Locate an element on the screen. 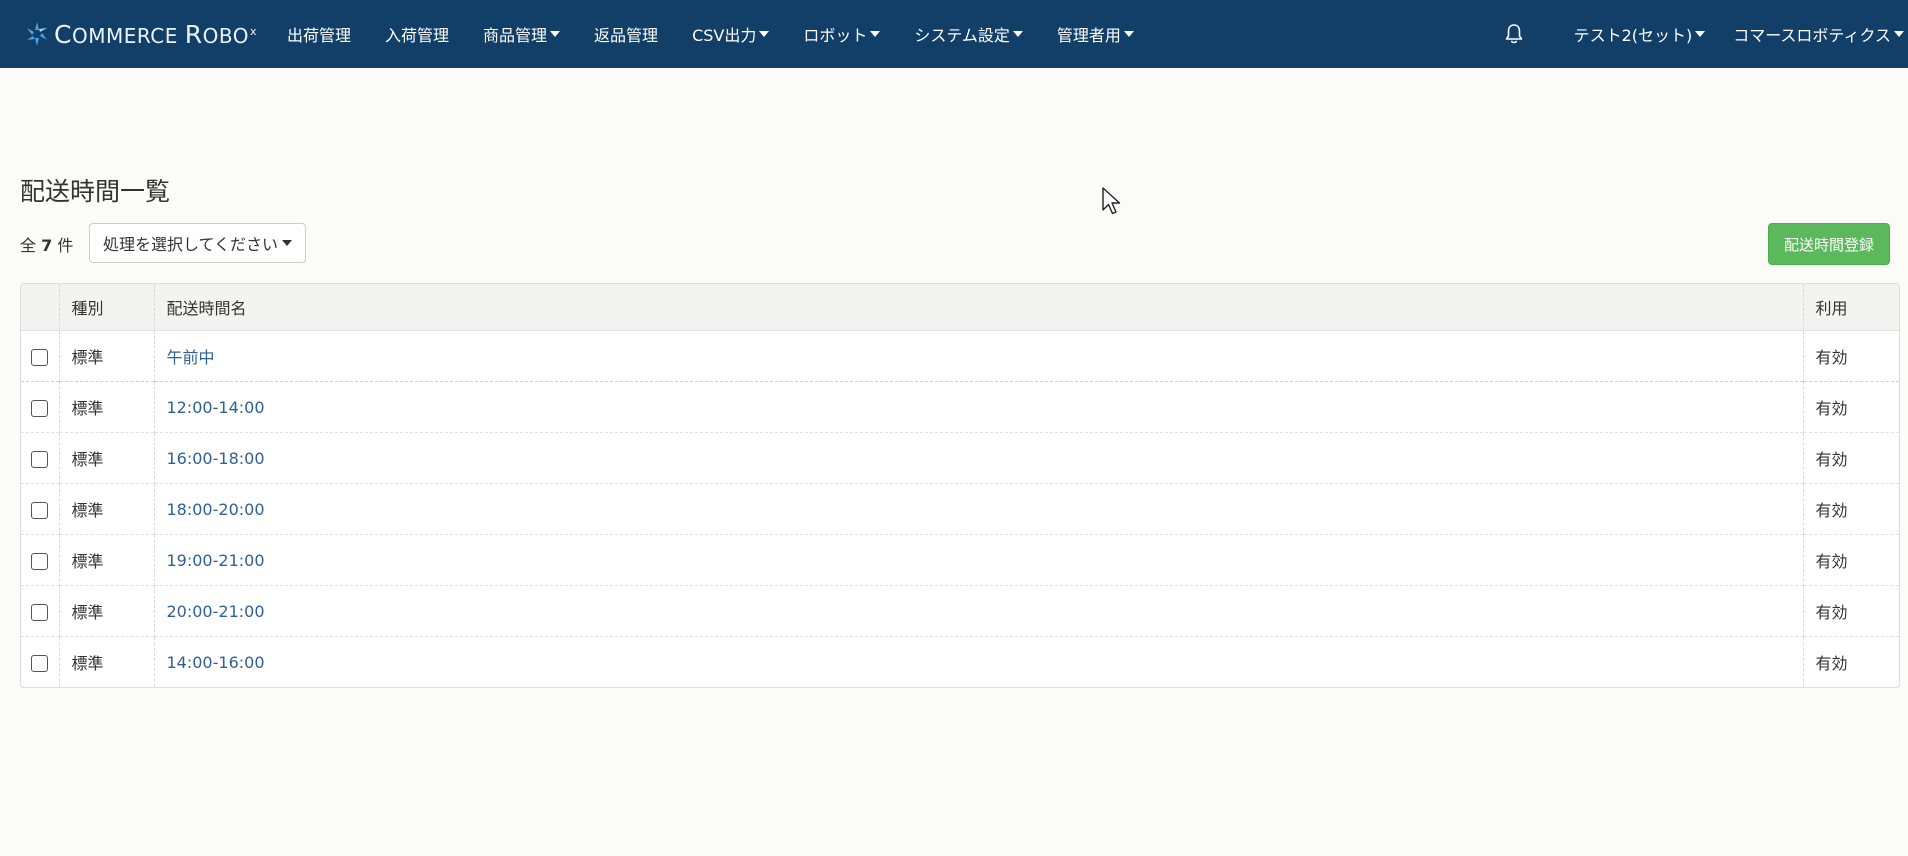 This screenshot has width=1908, height=856. mouse-pointer-icon is located at coordinates (1111, 201).